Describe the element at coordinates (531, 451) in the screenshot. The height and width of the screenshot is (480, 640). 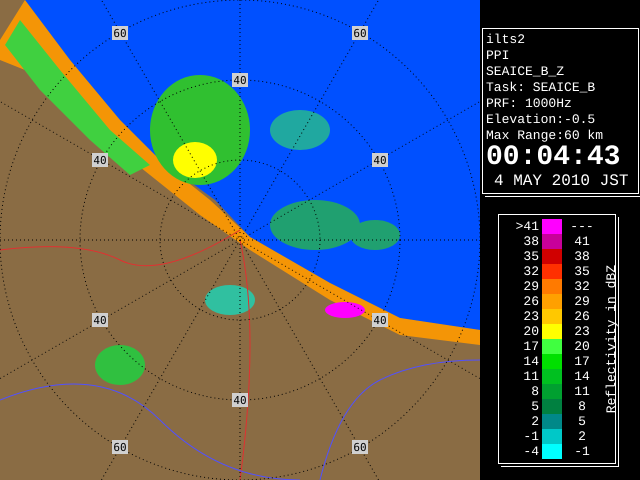
I see `legend-value: -4` at that location.